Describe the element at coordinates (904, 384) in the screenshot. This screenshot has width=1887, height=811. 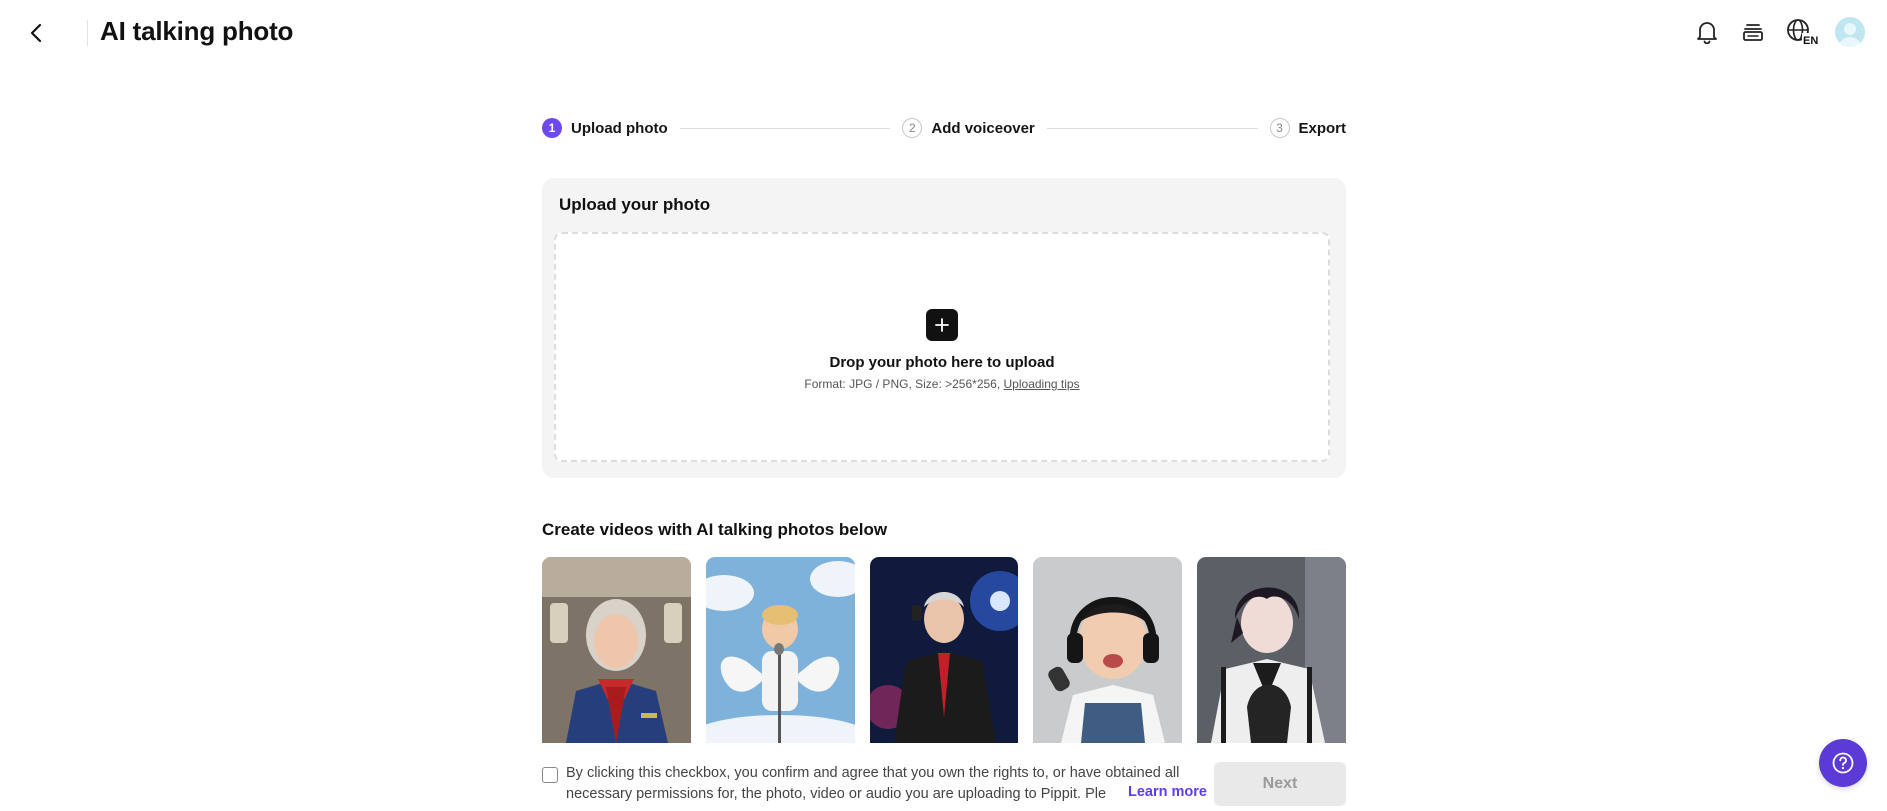
I see `format-text: Format: JPG / PNG, Size: >256*256,` at that location.